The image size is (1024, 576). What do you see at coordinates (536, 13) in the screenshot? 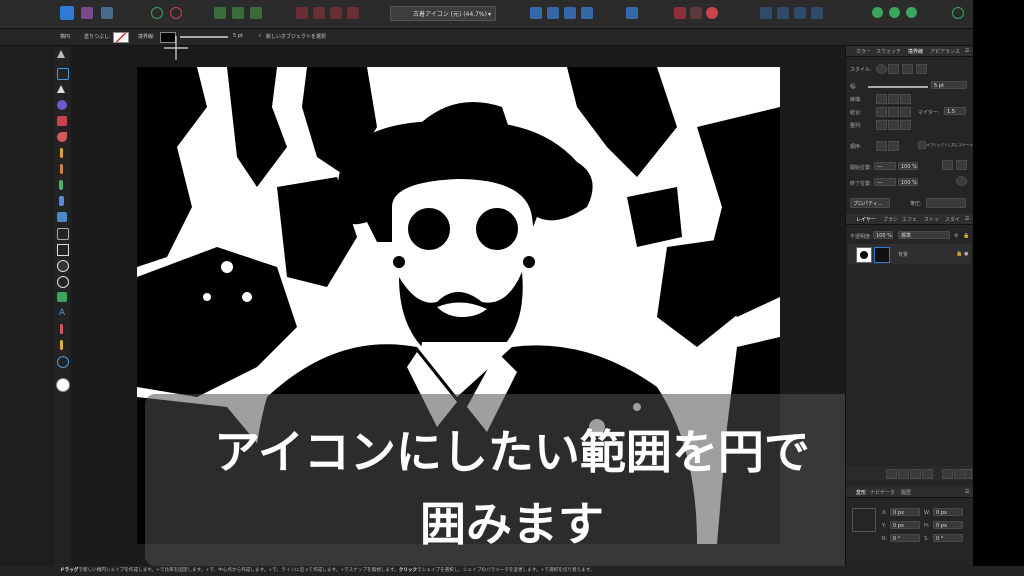
I see `flip-horizontal-icon` at bounding box center [536, 13].